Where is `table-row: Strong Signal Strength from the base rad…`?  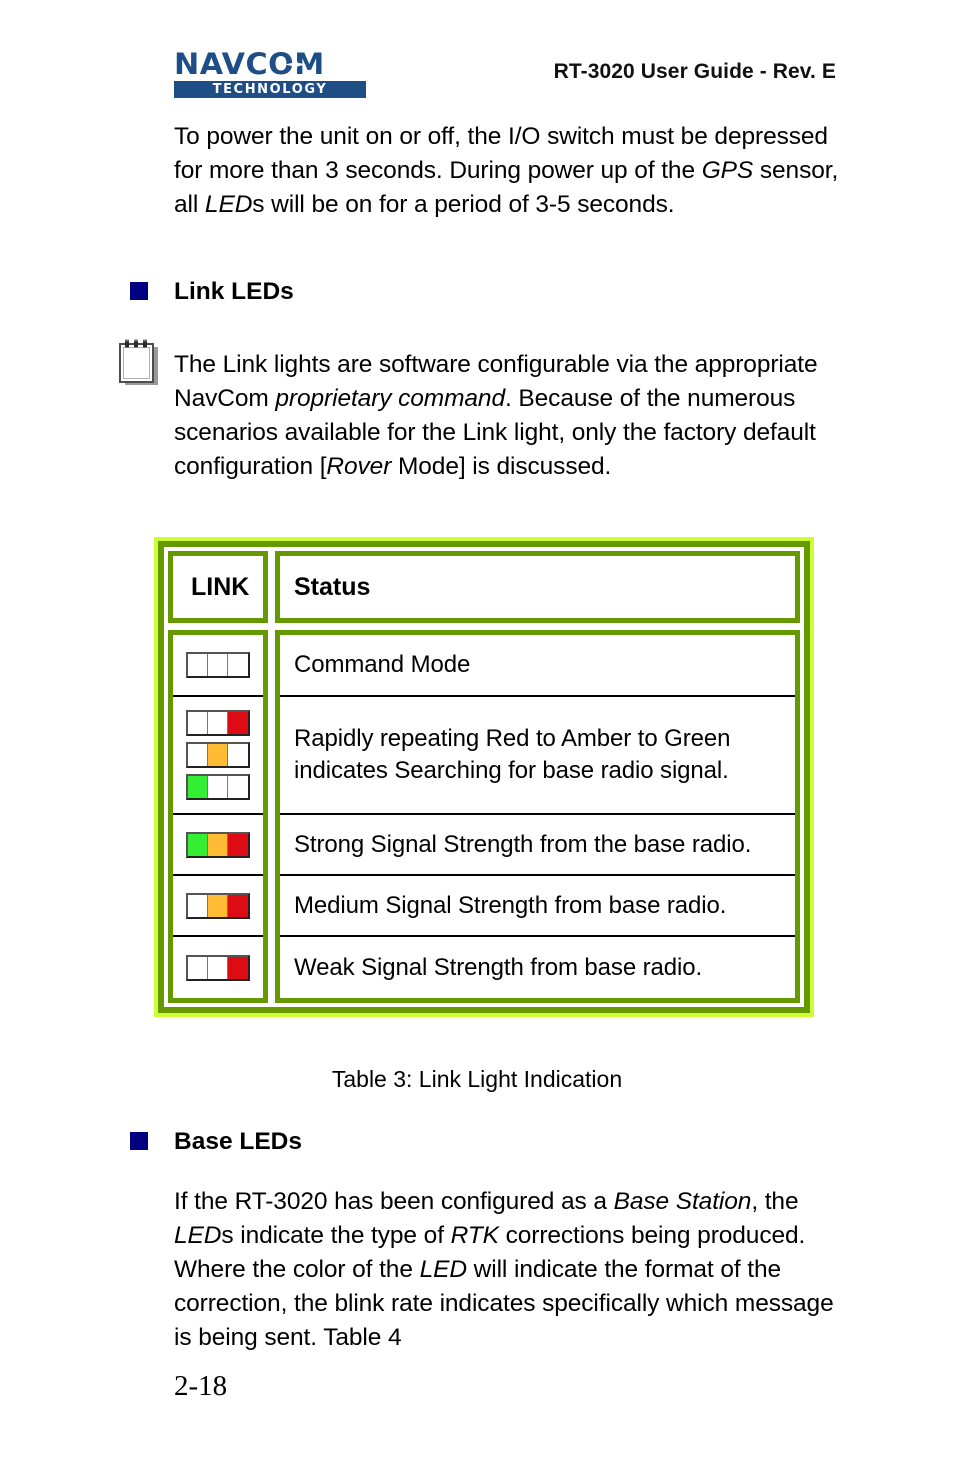 table-row: Strong Signal Strength from the base rad… is located at coordinates (537, 845).